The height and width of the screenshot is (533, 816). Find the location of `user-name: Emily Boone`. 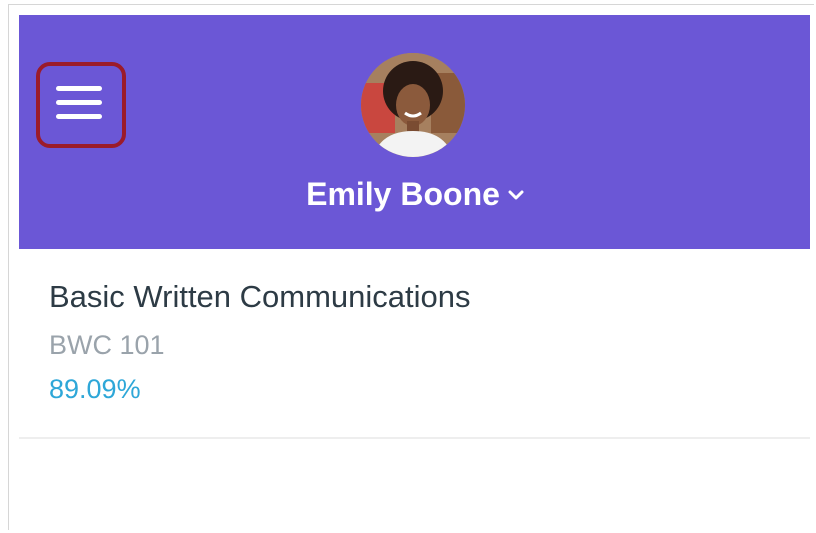

user-name: Emily Boone is located at coordinates (403, 194).